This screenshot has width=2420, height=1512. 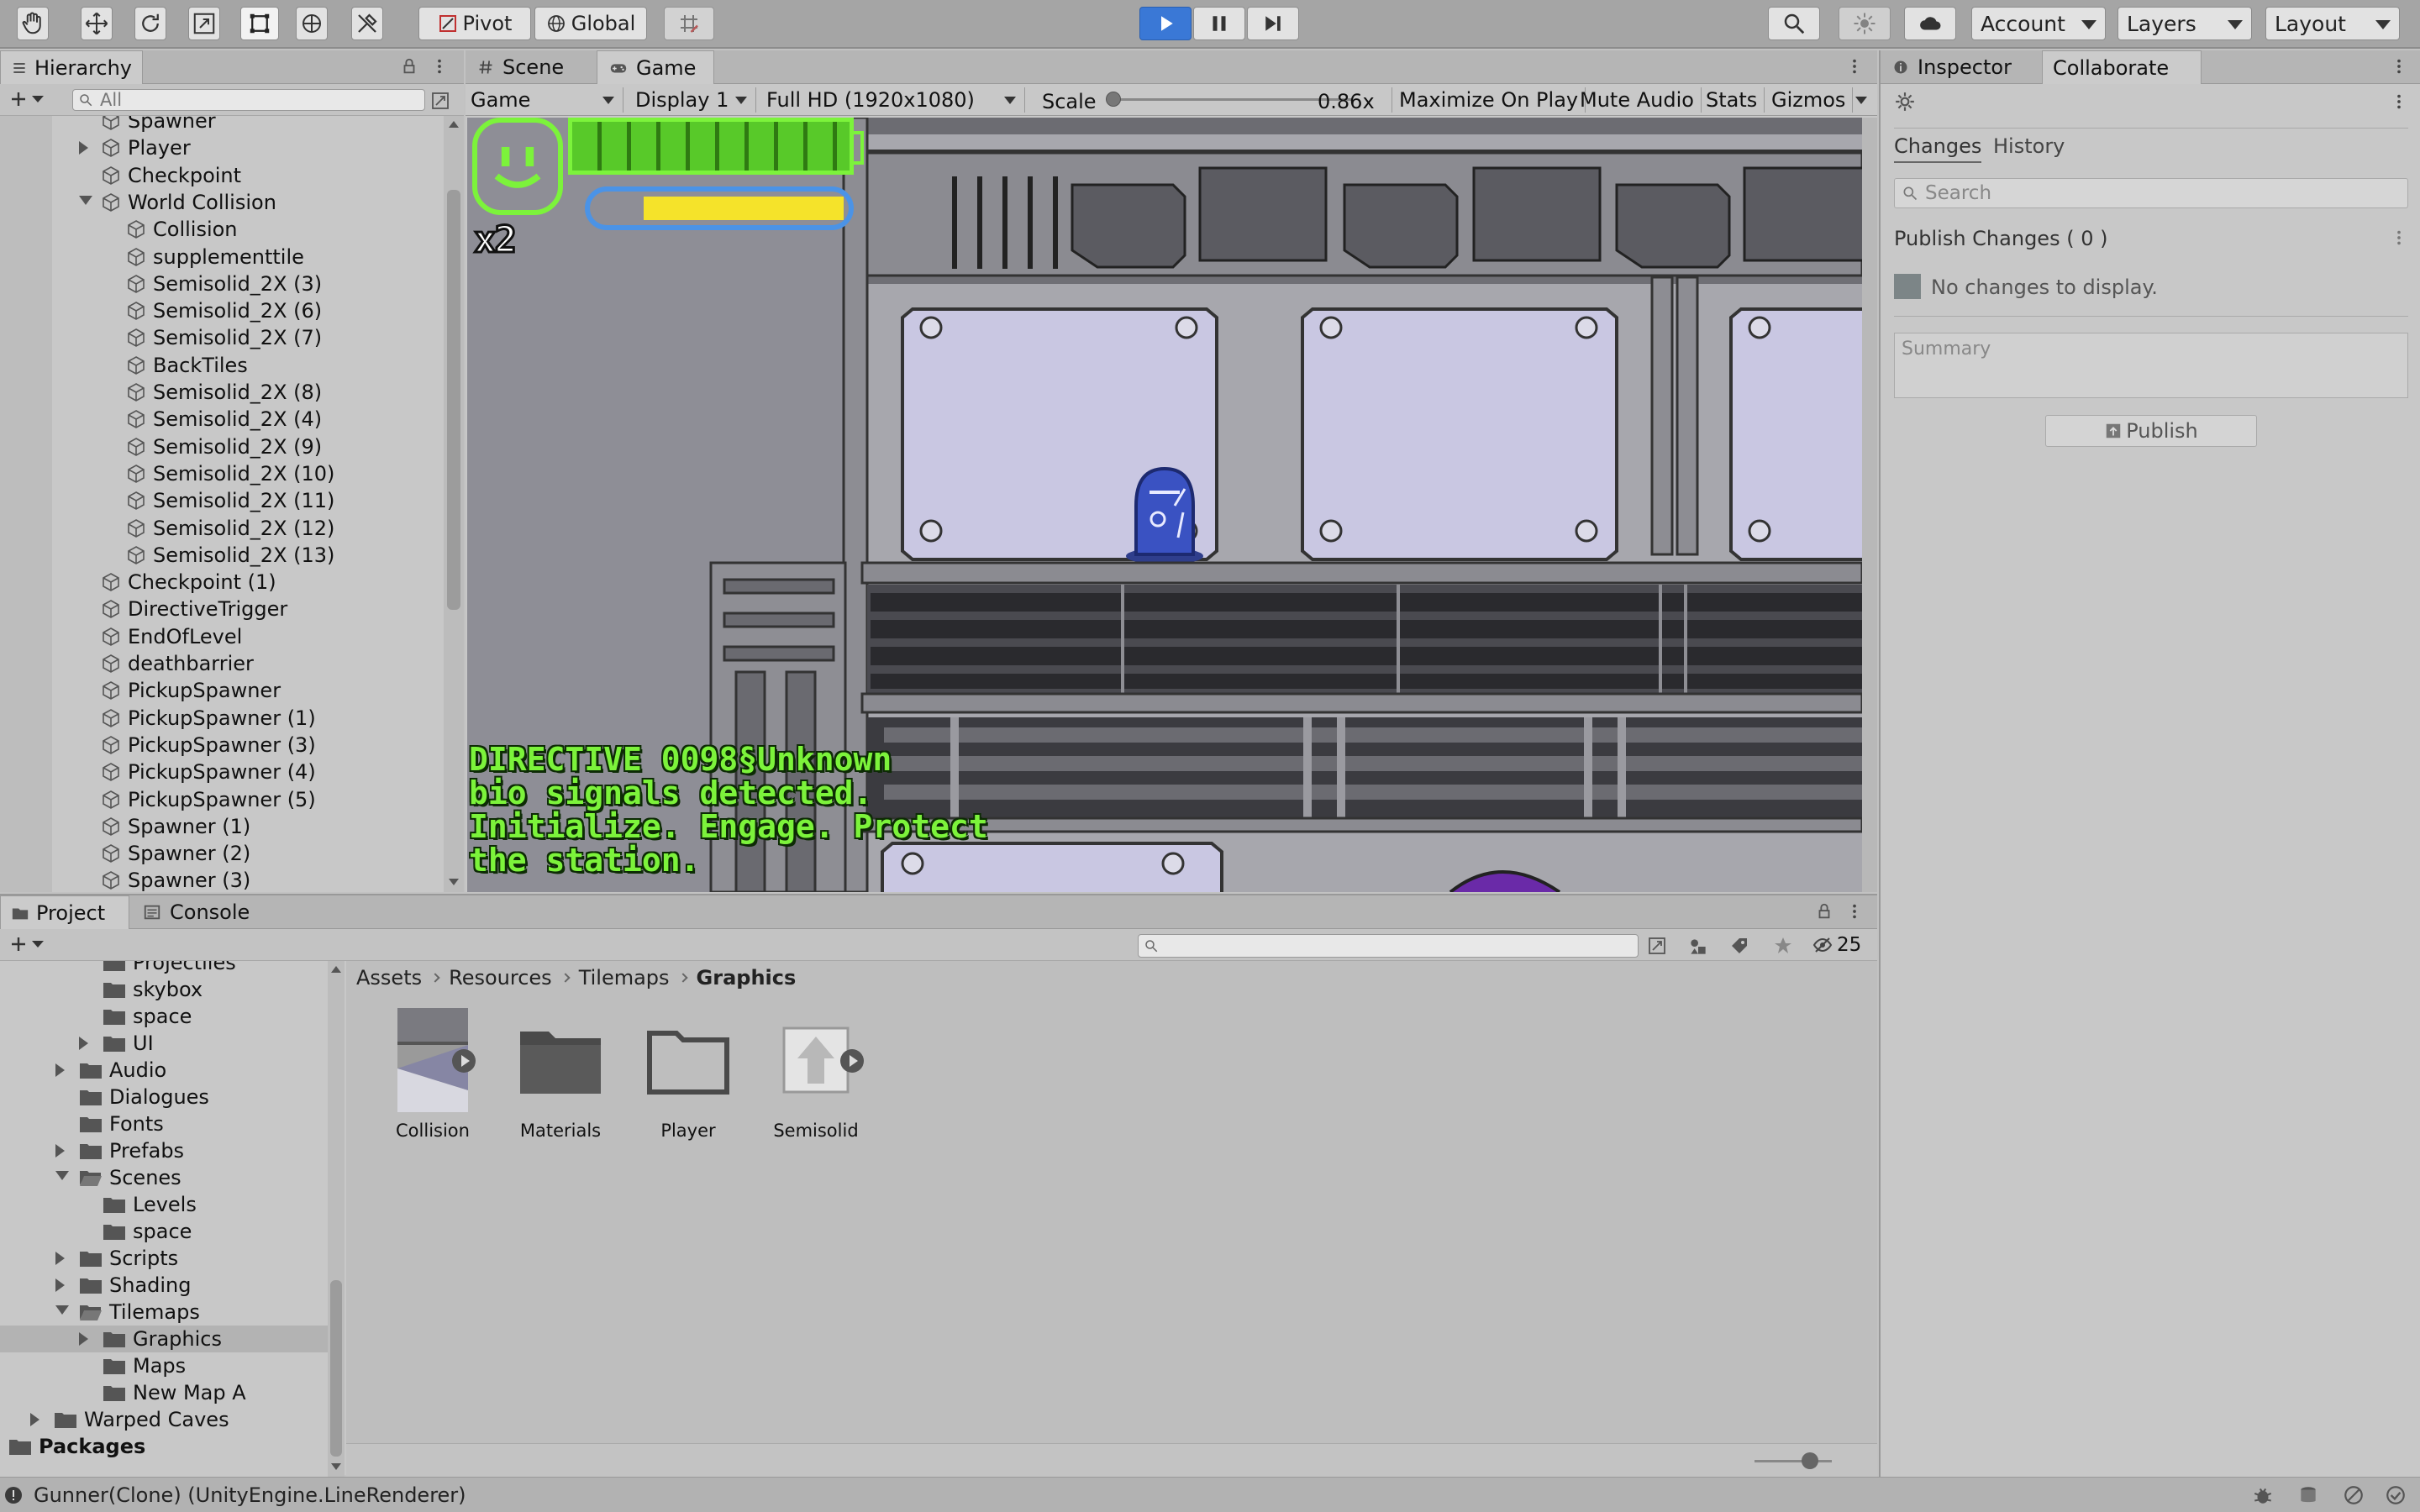 I want to click on rect-tool-button, so click(x=259, y=23).